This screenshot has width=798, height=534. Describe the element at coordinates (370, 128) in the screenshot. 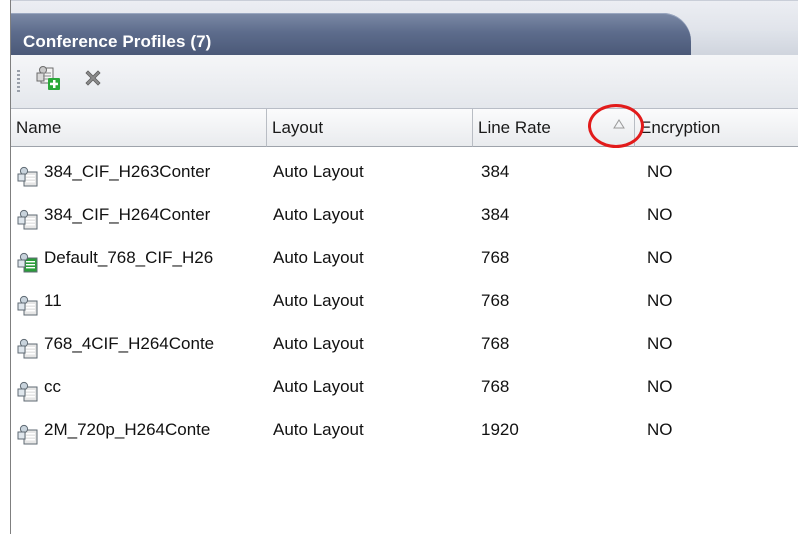

I see `column-header-layout: Layout` at that location.